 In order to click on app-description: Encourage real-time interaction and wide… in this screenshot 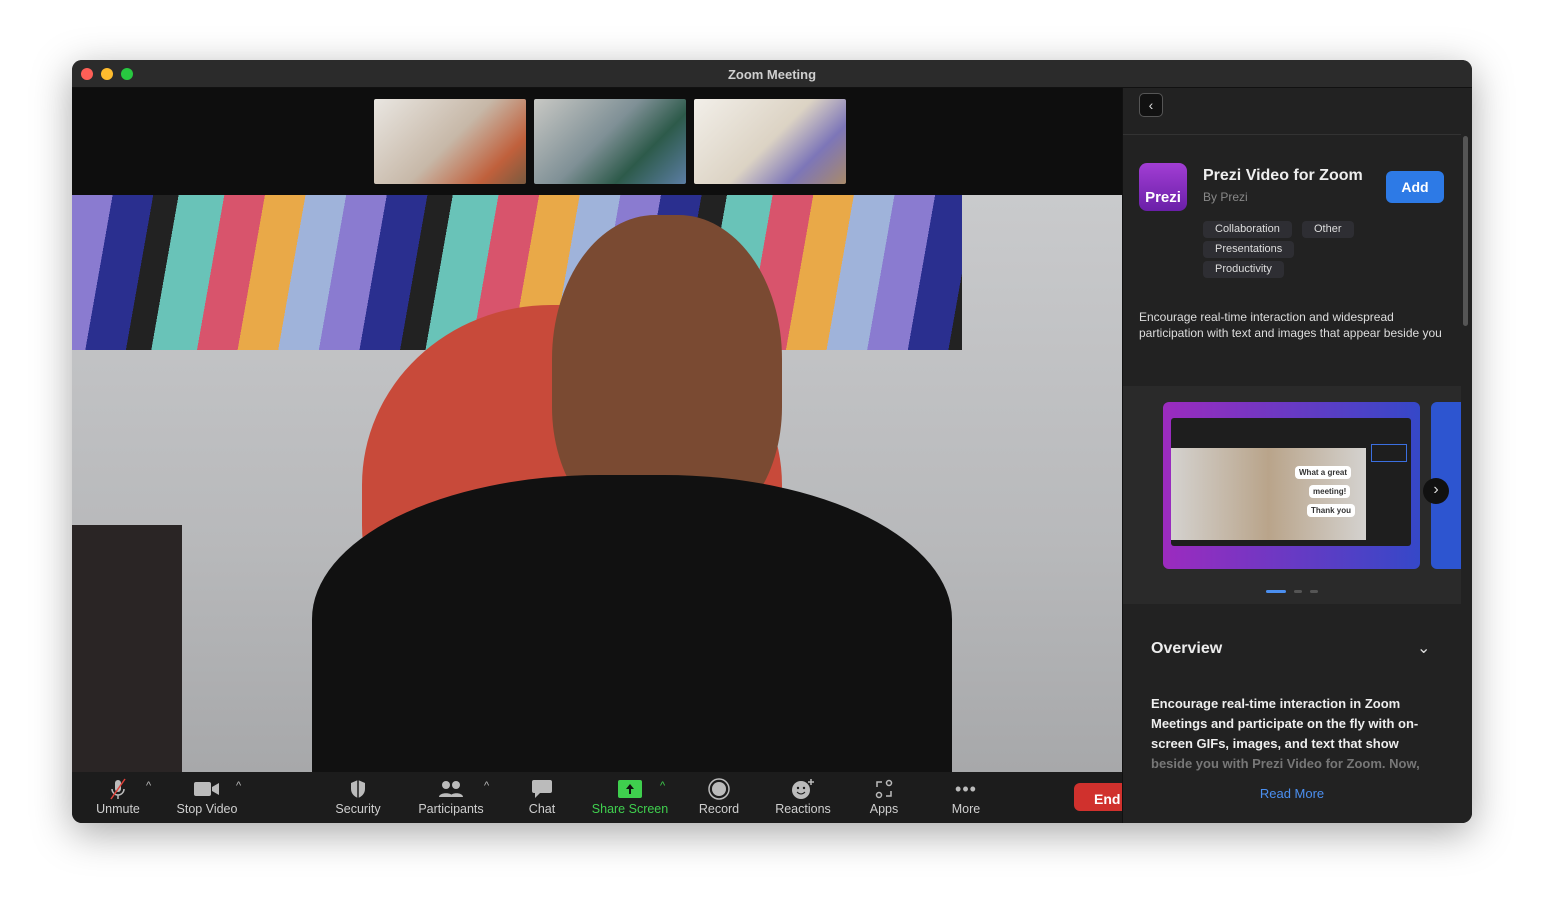, I will do `click(1290, 325)`.